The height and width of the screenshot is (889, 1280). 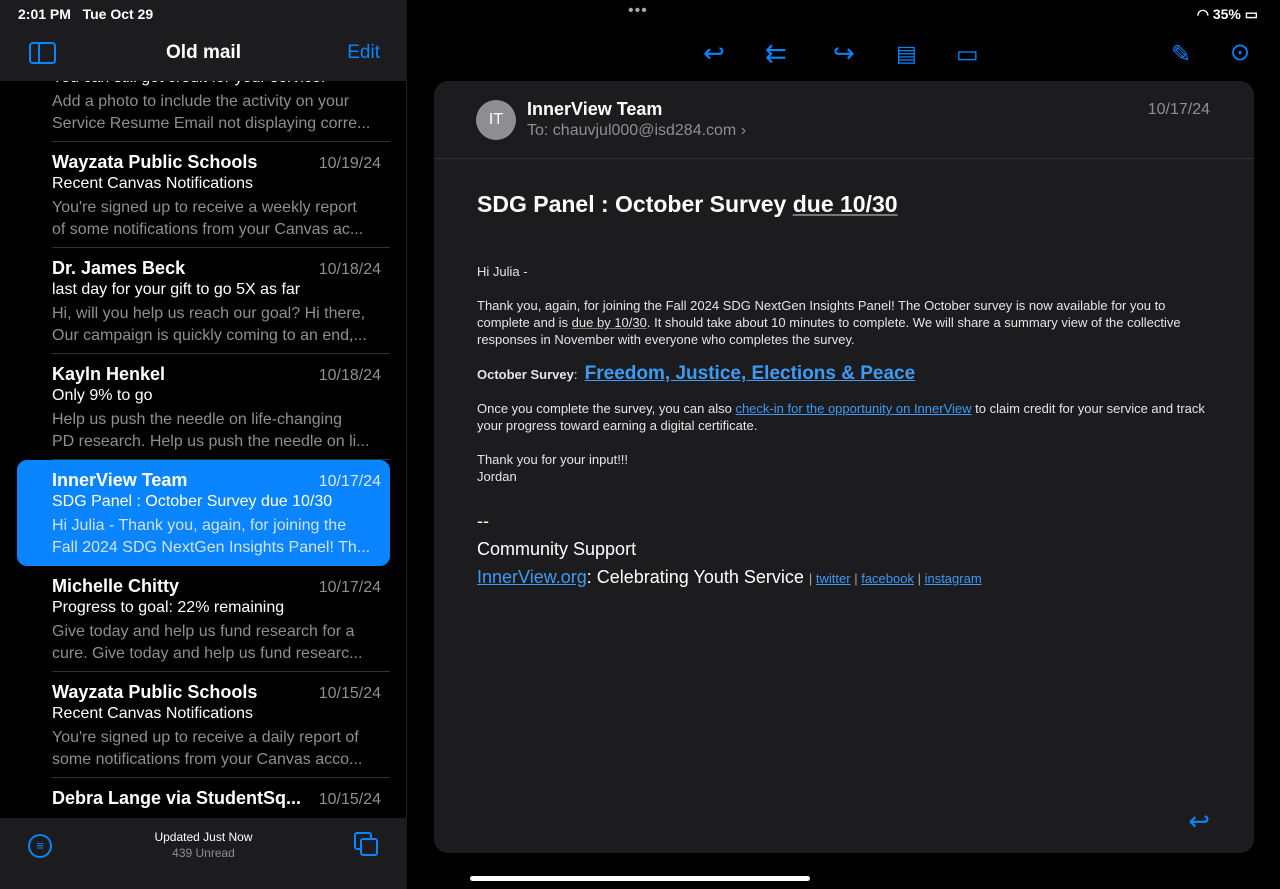 What do you see at coordinates (636, 131) in the screenshot?
I see `recipient: To: chauvjul000@isd284.com ›` at bounding box center [636, 131].